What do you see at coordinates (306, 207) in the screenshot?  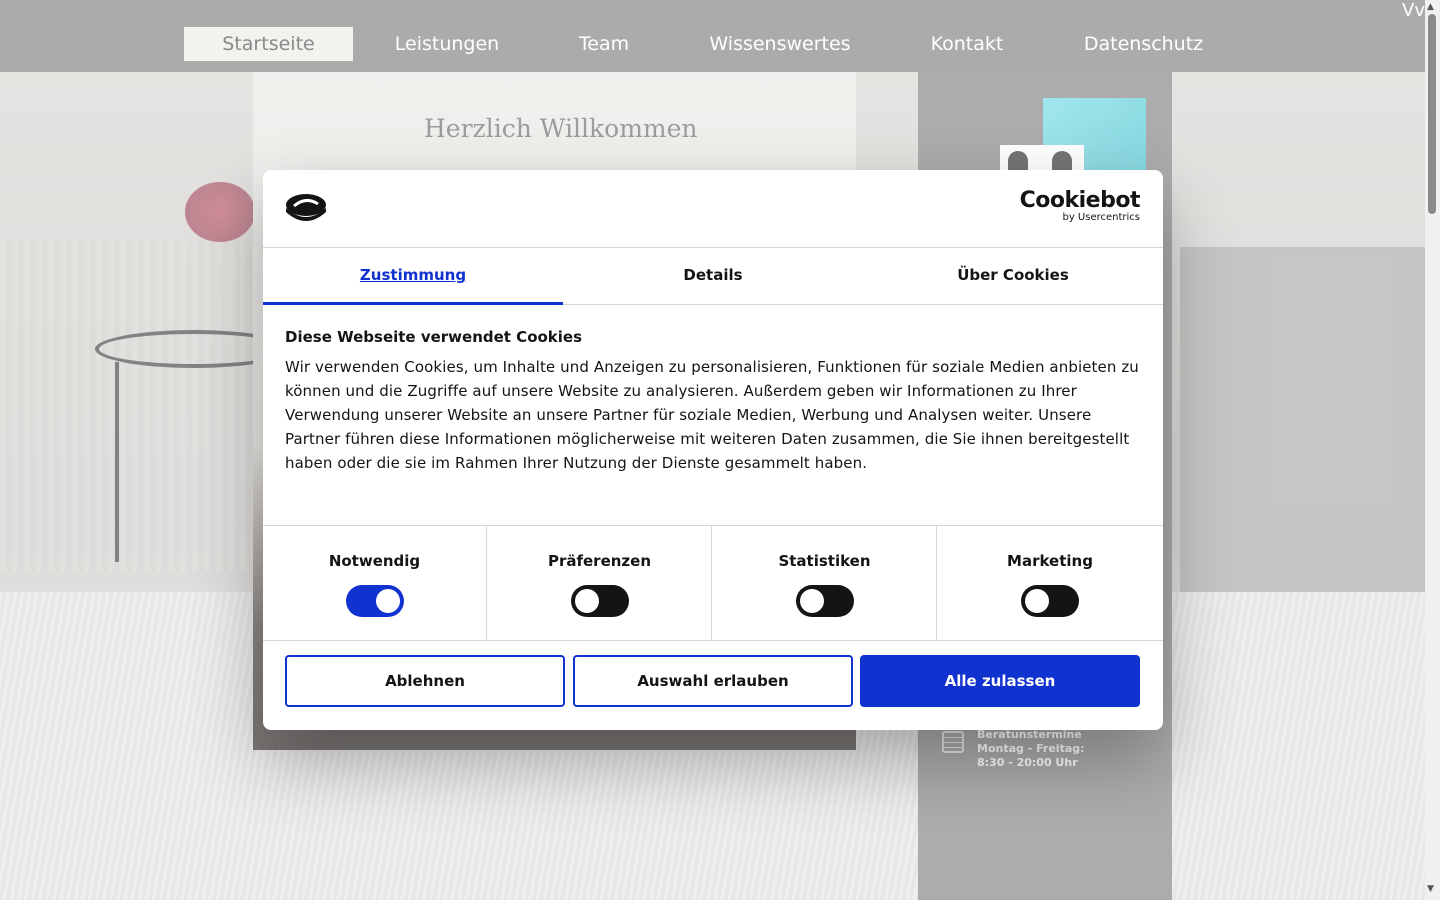 I see `cookie-logo-icon` at bounding box center [306, 207].